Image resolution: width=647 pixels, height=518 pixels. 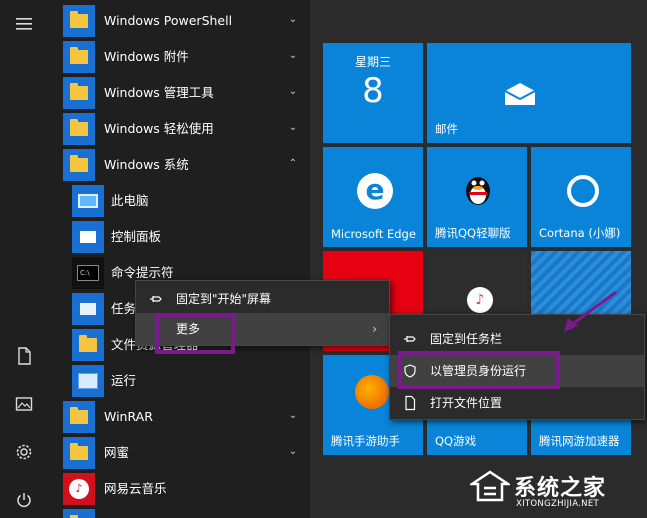 I want to click on pointer-arrow-icon, so click(x=590, y=311).